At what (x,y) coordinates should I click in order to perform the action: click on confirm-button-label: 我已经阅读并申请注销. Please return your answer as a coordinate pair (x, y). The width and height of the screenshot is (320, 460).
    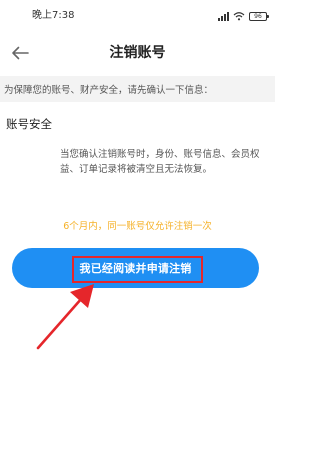
    Looking at the image, I should click on (135, 269).